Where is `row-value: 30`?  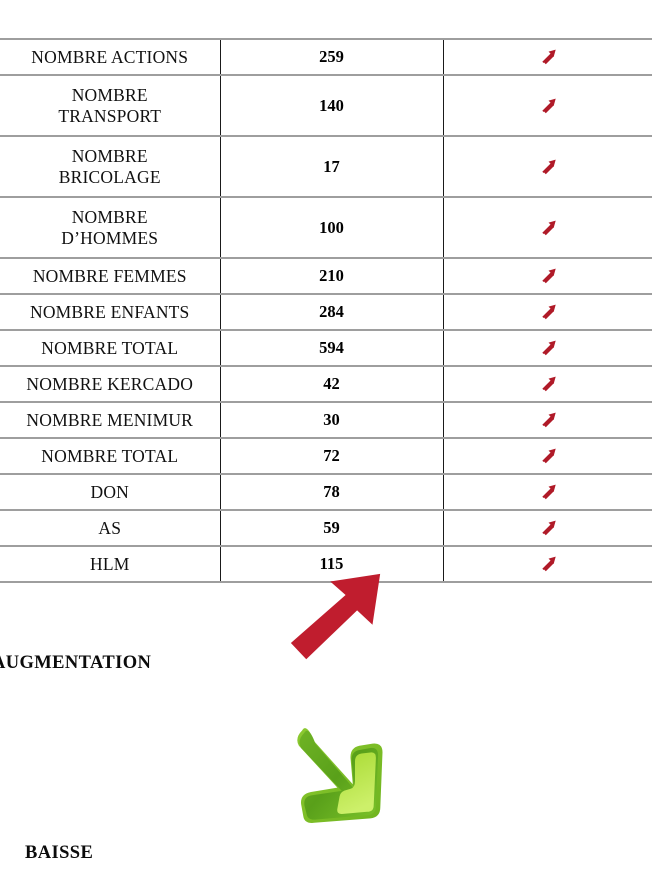 row-value: 30 is located at coordinates (331, 419).